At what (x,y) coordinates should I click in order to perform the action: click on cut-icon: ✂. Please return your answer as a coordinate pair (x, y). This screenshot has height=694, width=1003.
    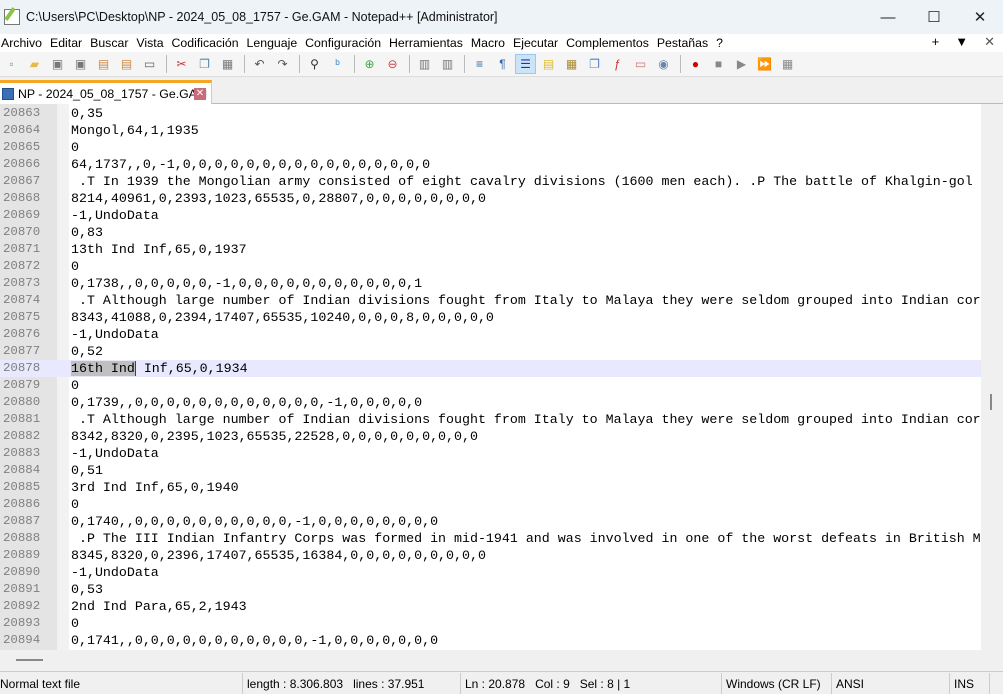
    Looking at the image, I should click on (181, 64).